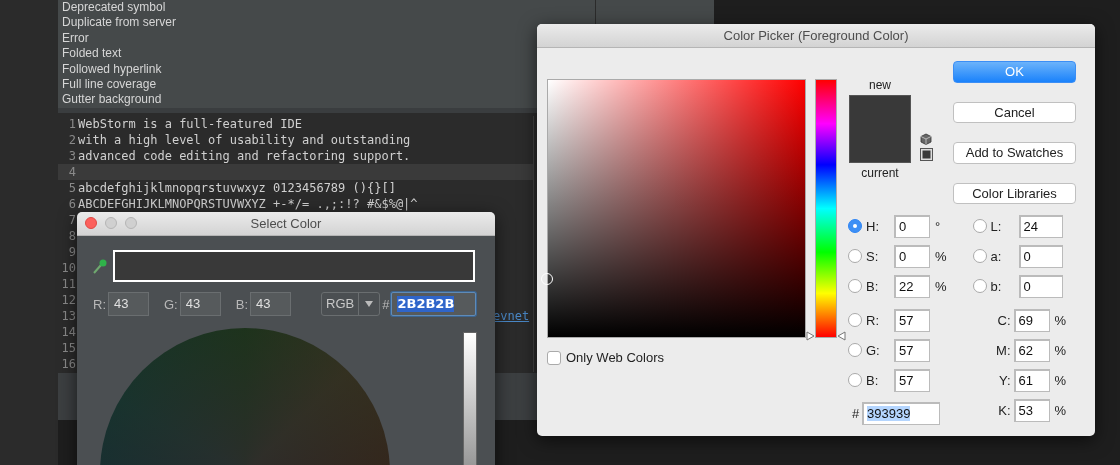 The image size is (1120, 465). What do you see at coordinates (996, 286) in the screenshot?
I see `field-label: b:` at bounding box center [996, 286].